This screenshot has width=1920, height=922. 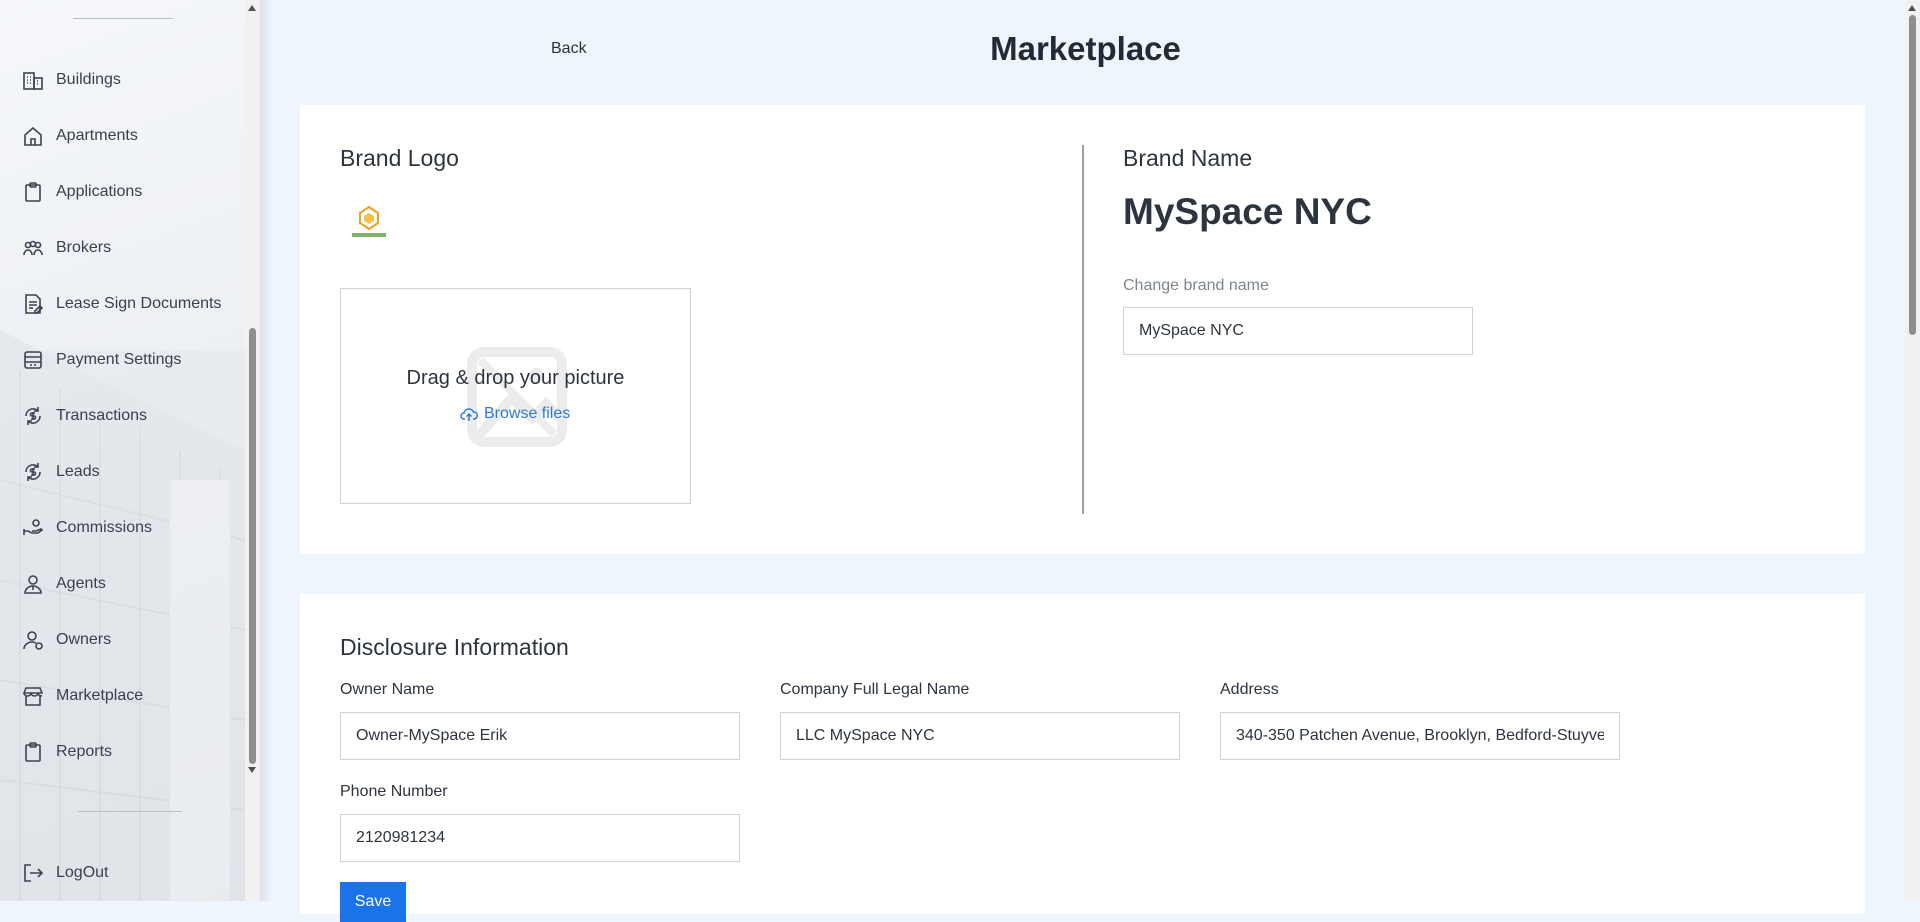 I want to click on owner-name-label: Owner Name, so click(x=387, y=689).